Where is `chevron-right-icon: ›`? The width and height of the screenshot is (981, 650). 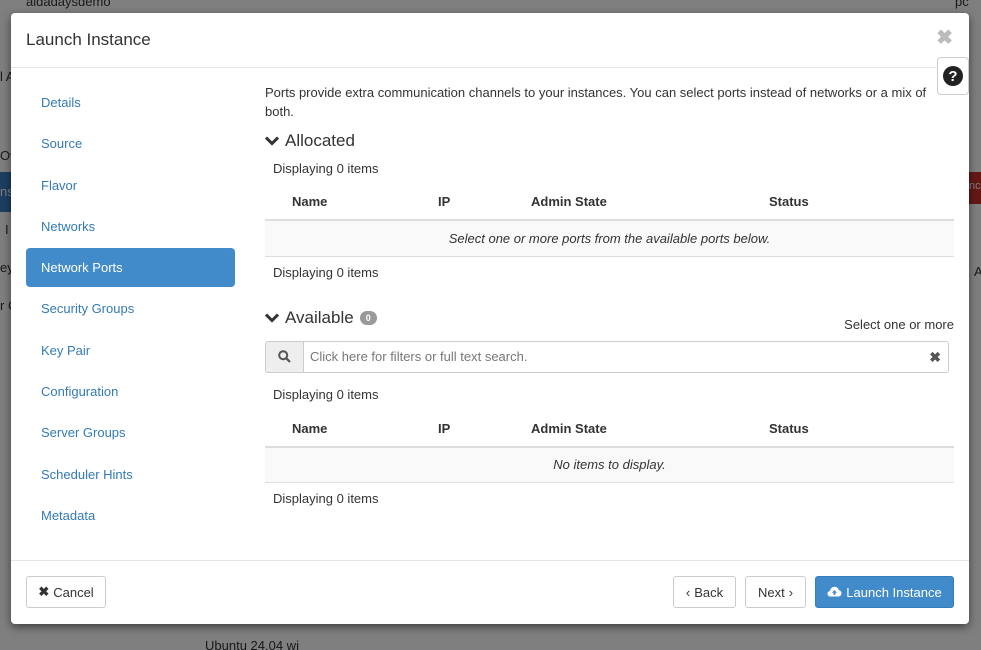 chevron-right-icon: › is located at coordinates (791, 592).